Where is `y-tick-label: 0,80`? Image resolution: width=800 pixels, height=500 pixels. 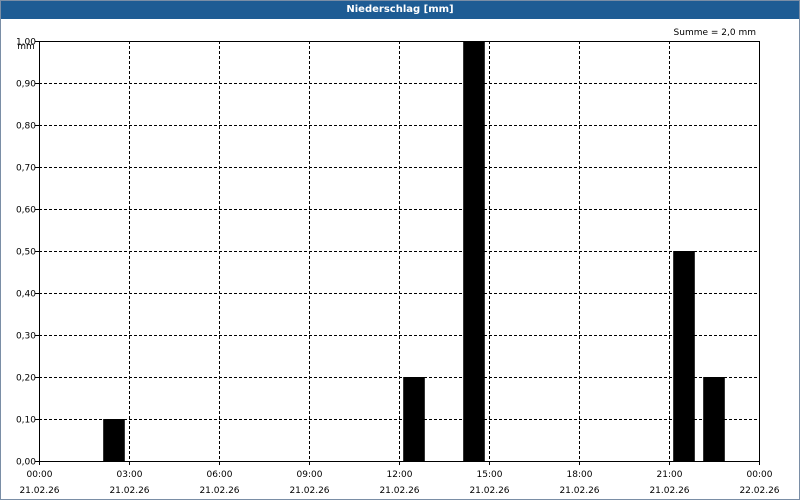
y-tick-label: 0,80 is located at coordinates (26, 127).